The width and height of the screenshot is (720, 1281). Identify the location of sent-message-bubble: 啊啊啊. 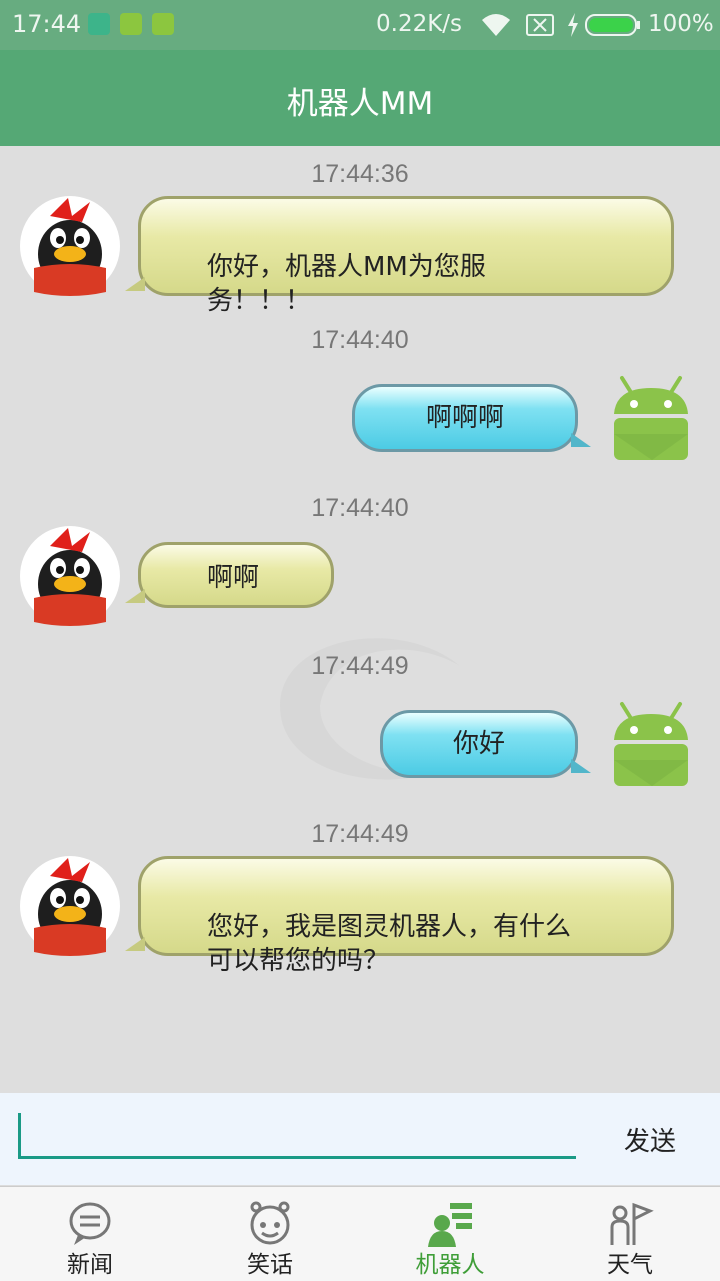
(471, 418).